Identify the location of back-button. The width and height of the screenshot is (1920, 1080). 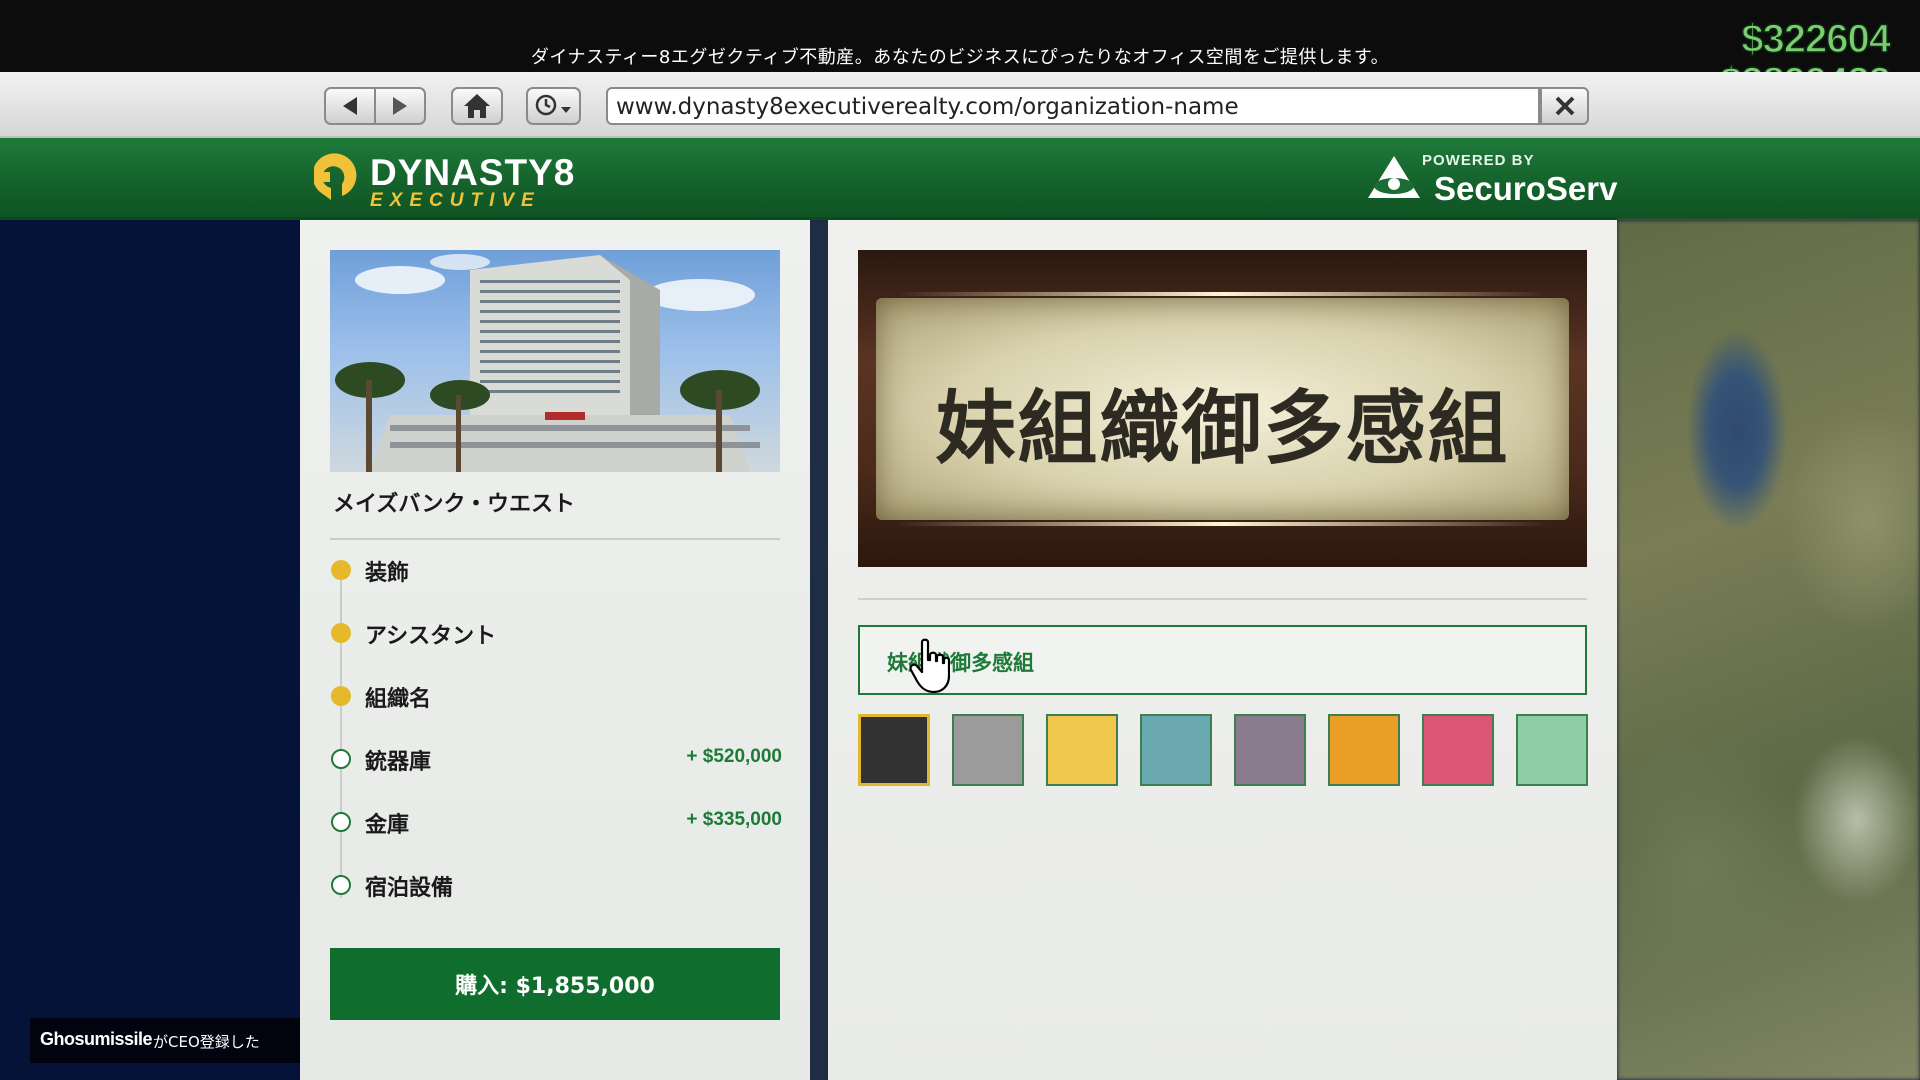
(350, 106).